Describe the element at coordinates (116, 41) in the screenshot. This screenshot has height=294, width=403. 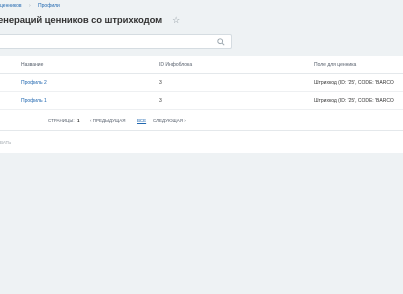
I see `search-input` at that location.